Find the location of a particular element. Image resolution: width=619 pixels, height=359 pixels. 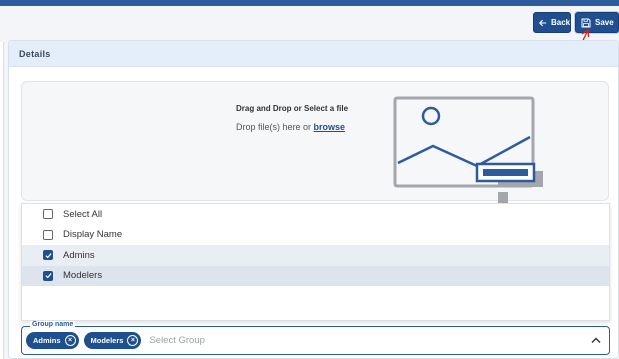

group-select-placeholder: Select Group is located at coordinates (177, 340).